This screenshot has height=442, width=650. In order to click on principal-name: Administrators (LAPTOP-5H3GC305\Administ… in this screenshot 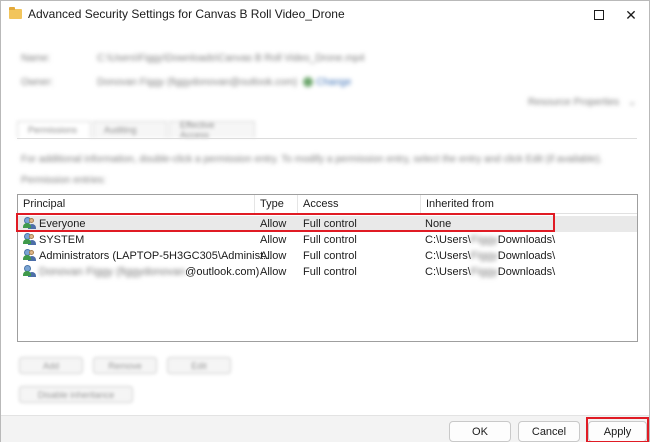, I will do `click(156, 256)`.